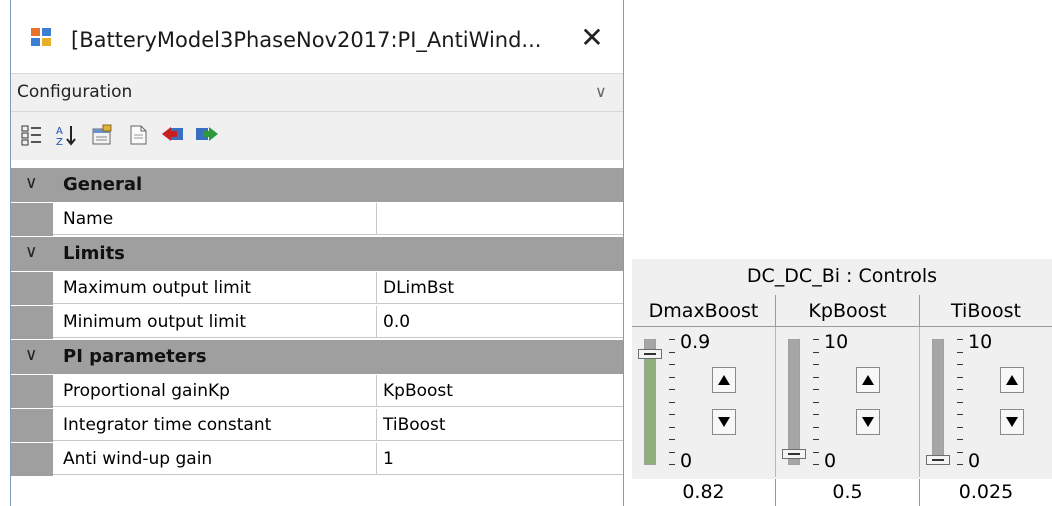 The height and width of the screenshot is (506, 1052). Describe the element at coordinates (317, 92) in the screenshot. I see `configuration-dropdown: Configuration ∨` at that location.